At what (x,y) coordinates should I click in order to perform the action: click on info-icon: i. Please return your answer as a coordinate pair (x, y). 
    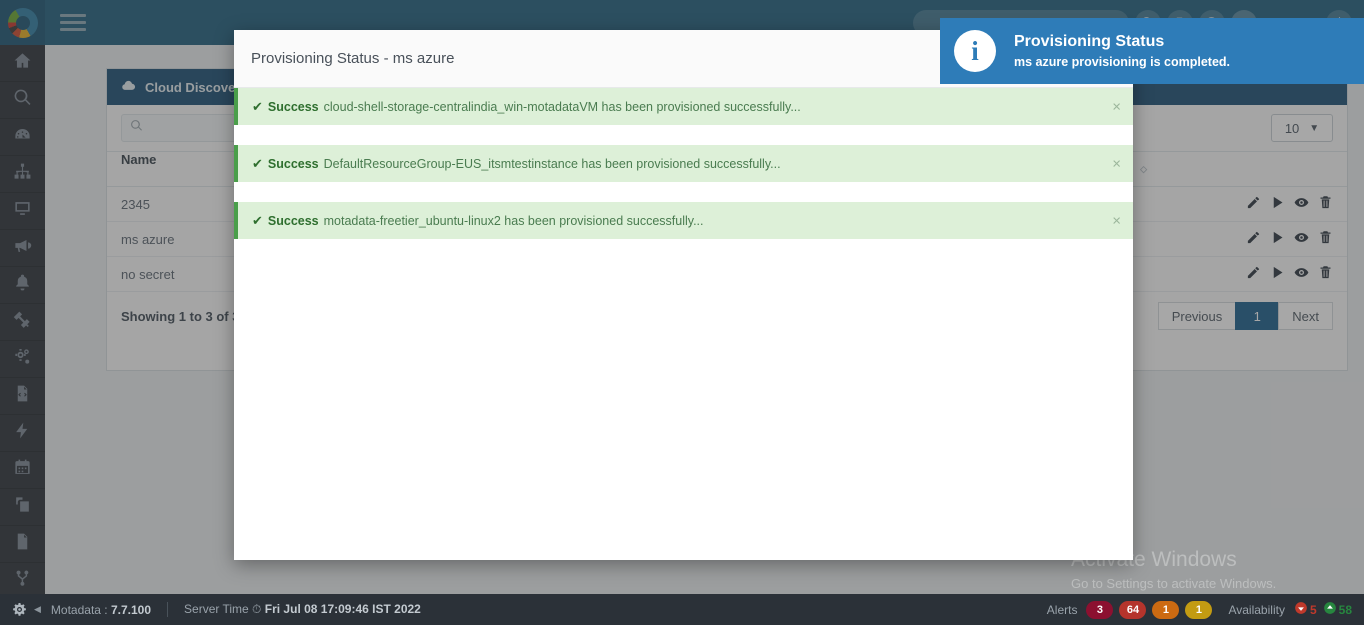
    Looking at the image, I should click on (975, 51).